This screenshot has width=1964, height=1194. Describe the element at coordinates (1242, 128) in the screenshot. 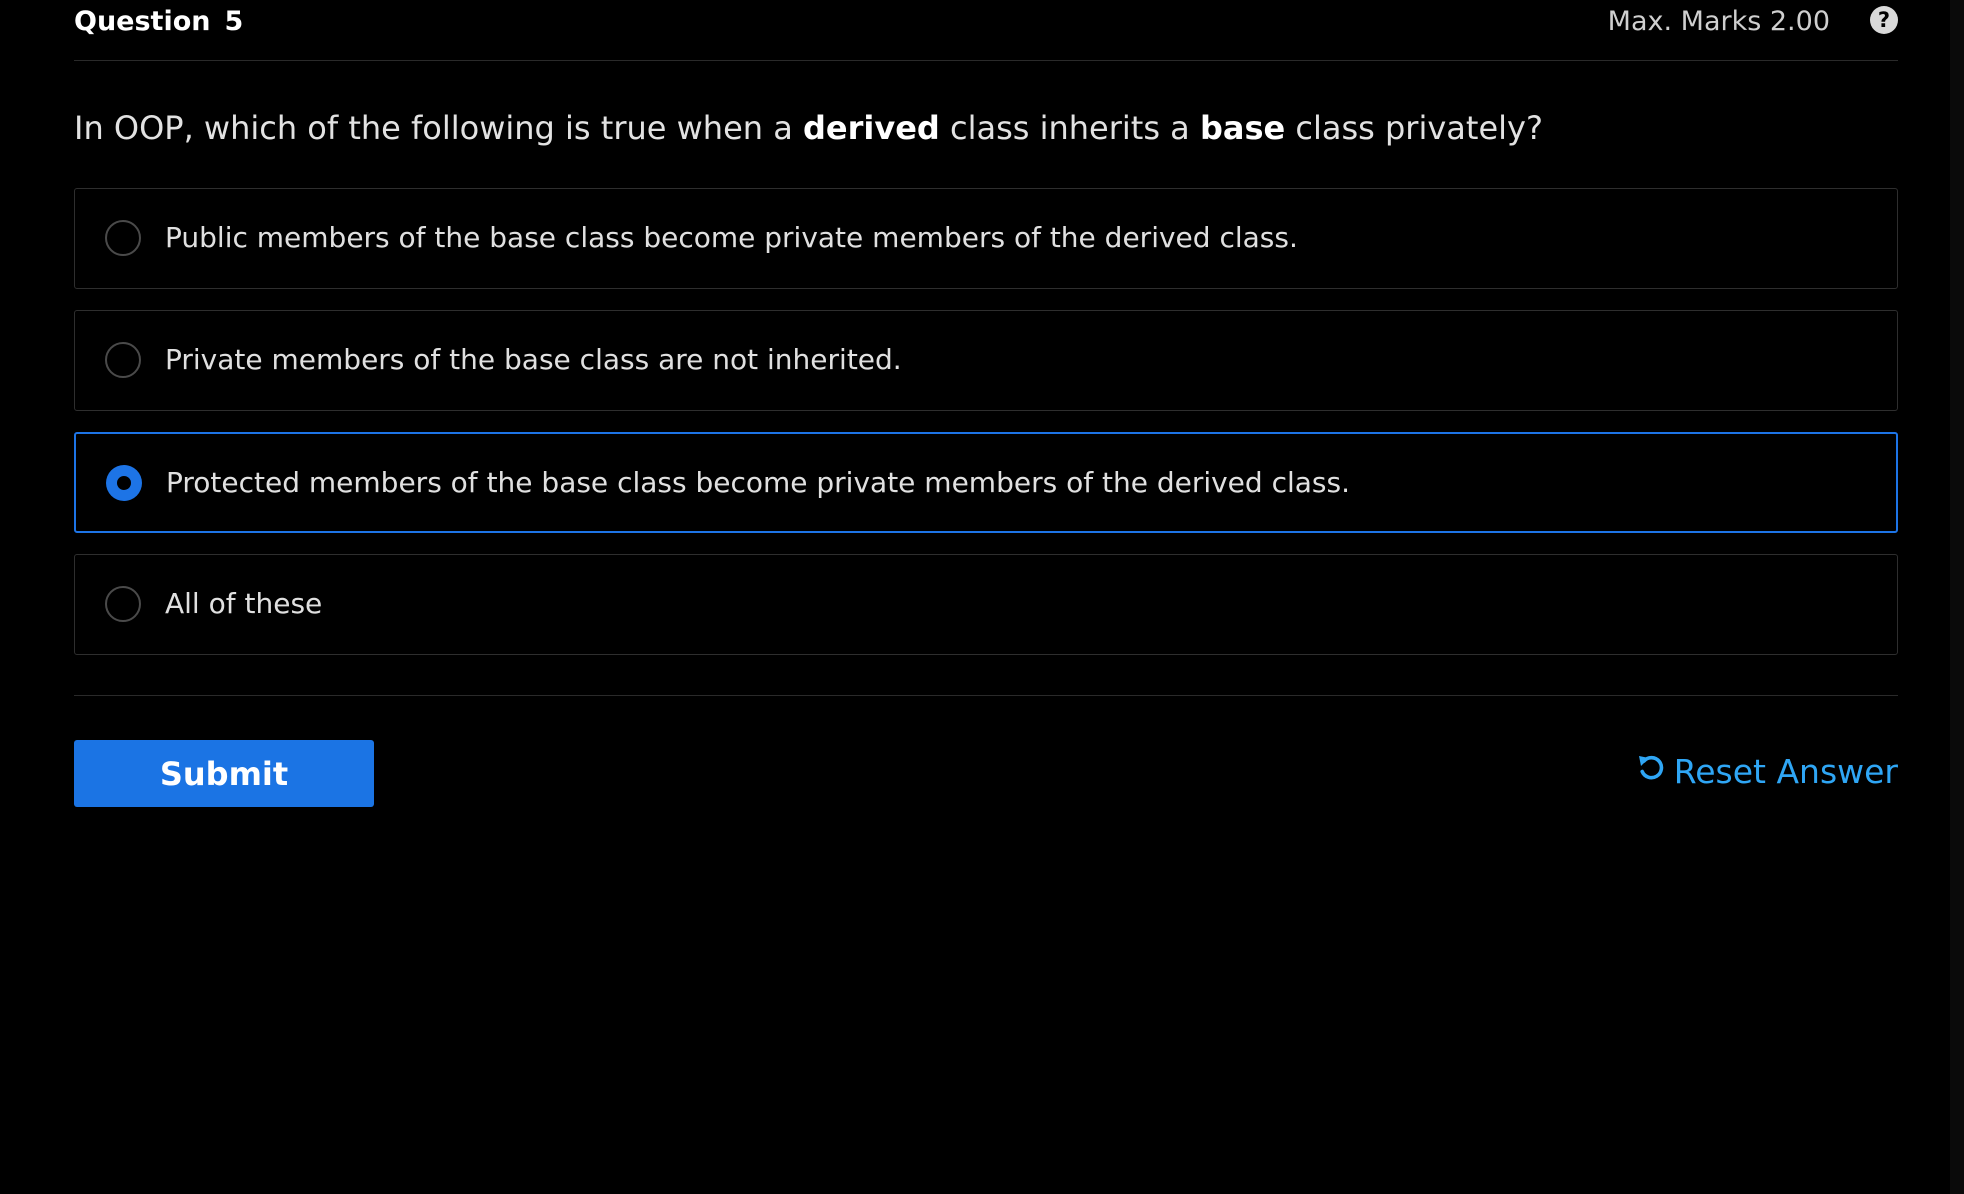

I see `question-keyword-base: base` at that location.